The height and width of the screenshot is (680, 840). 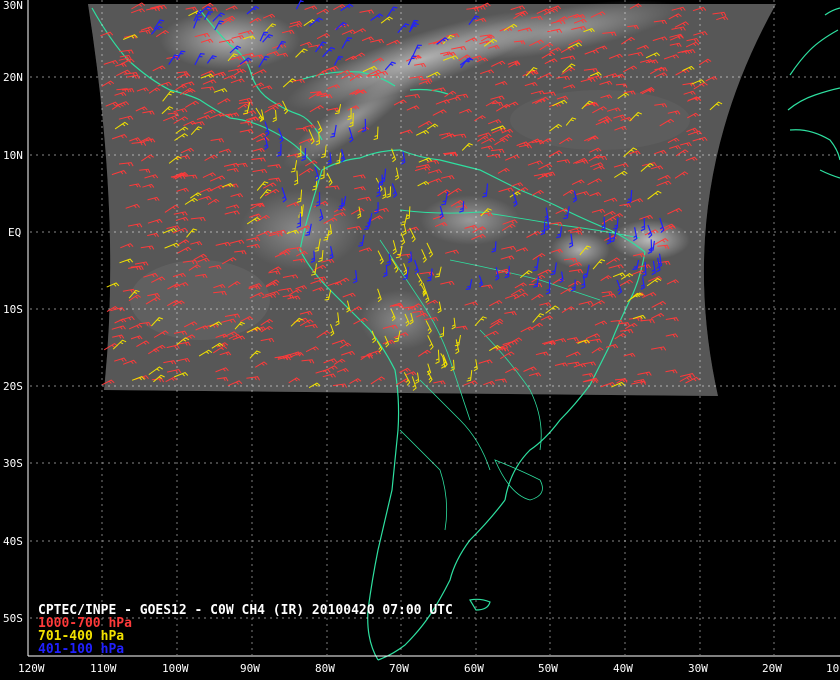 I want to click on lat-label-eq: EQ, so click(x=14, y=232).